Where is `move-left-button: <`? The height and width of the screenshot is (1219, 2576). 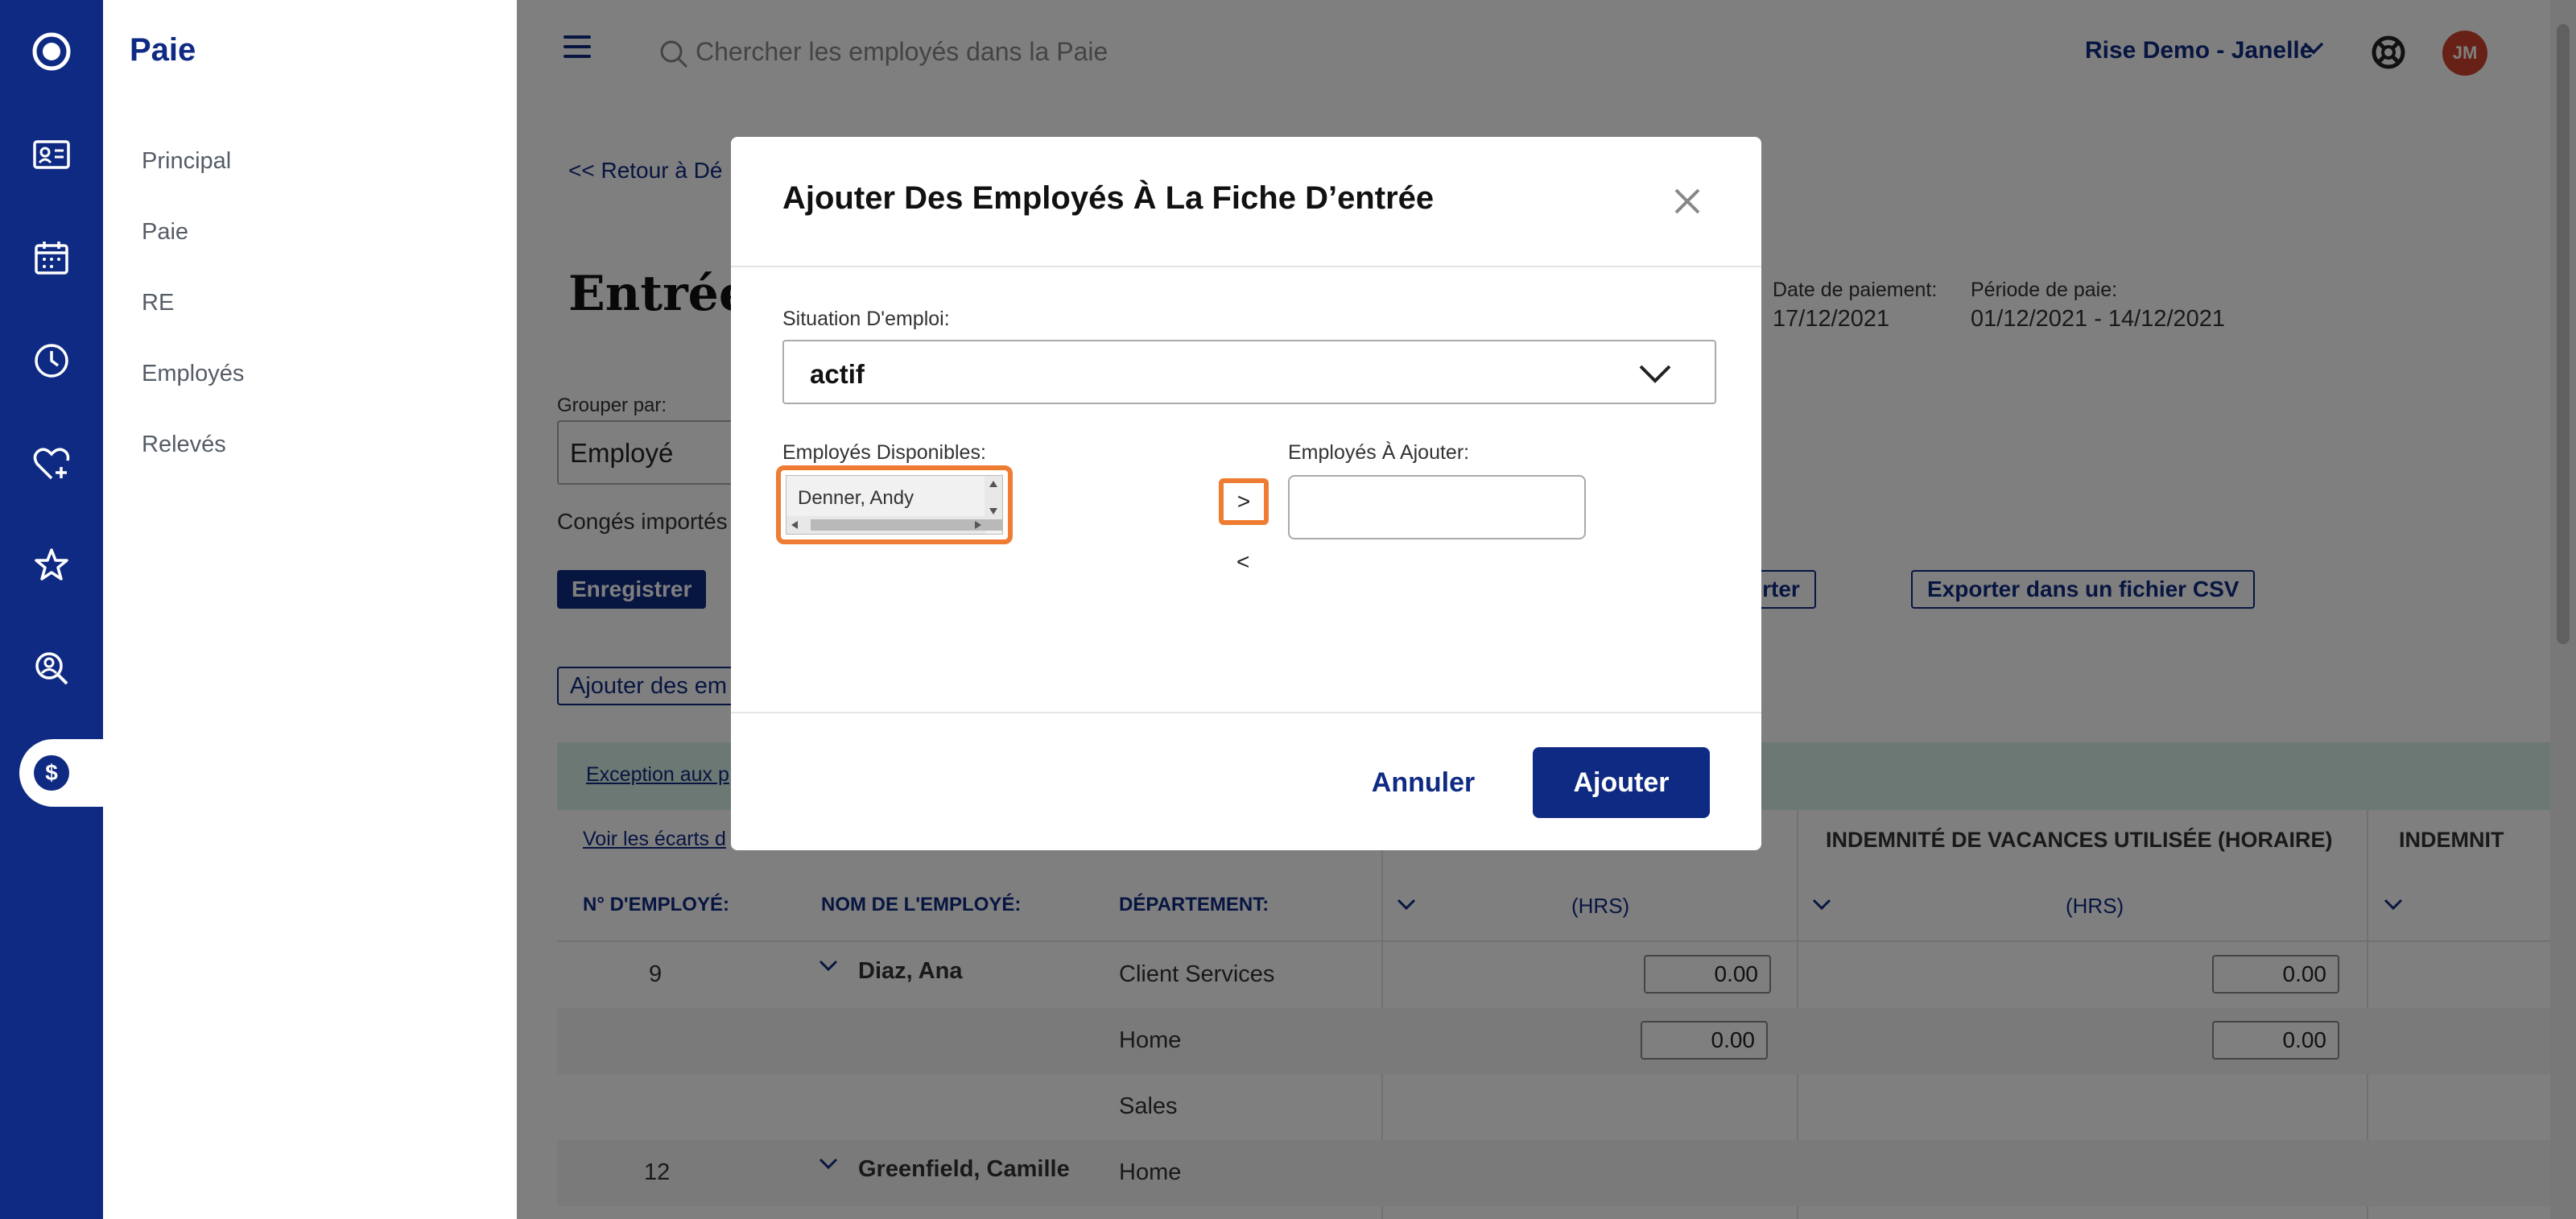
move-left-button: < is located at coordinates (1242, 562).